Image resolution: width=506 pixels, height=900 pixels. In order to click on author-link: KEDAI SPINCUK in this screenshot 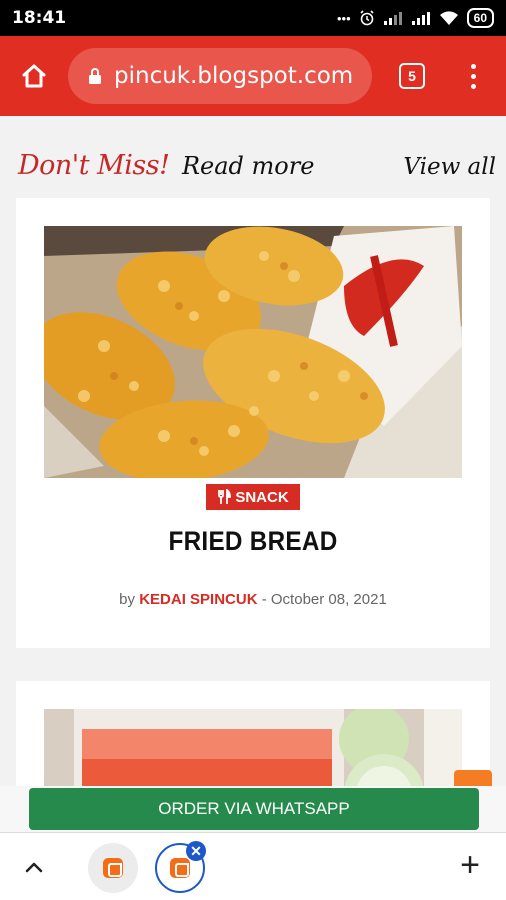, I will do `click(198, 599)`.